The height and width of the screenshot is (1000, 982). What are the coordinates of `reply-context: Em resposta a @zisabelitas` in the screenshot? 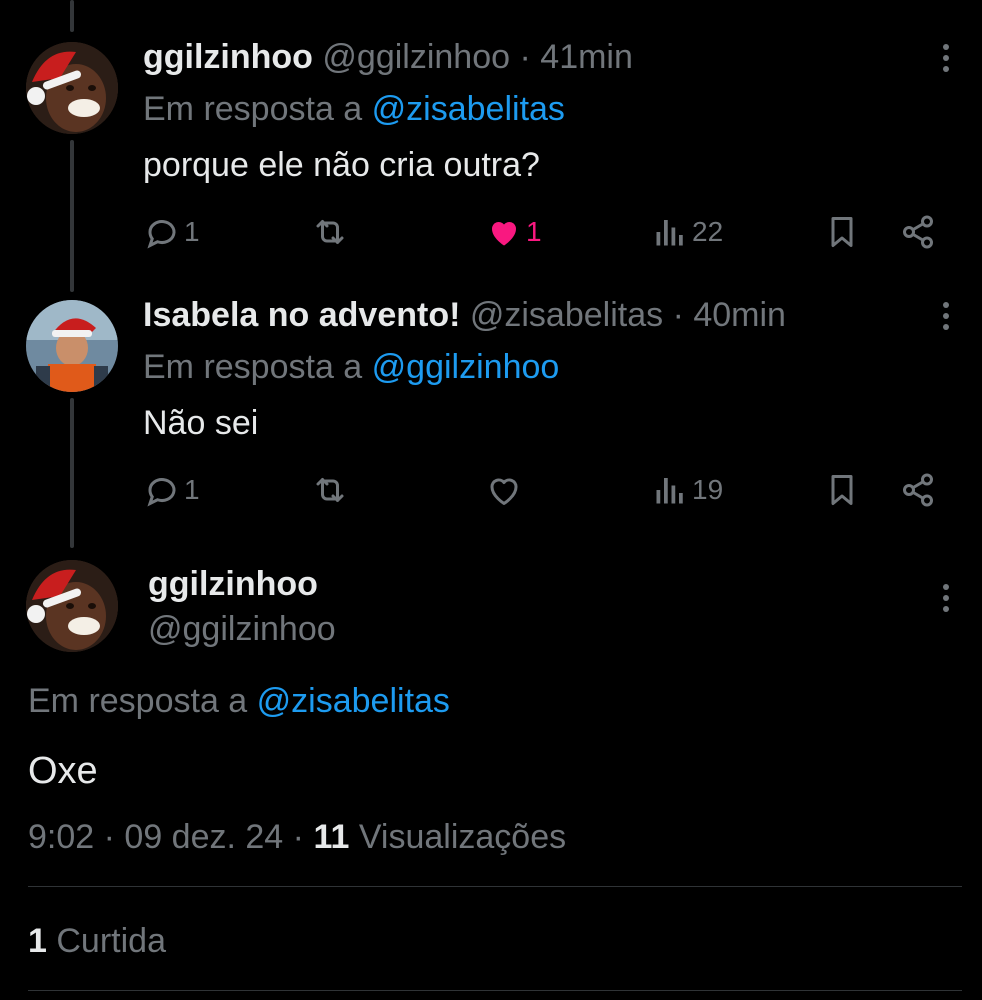 It's located at (354, 109).